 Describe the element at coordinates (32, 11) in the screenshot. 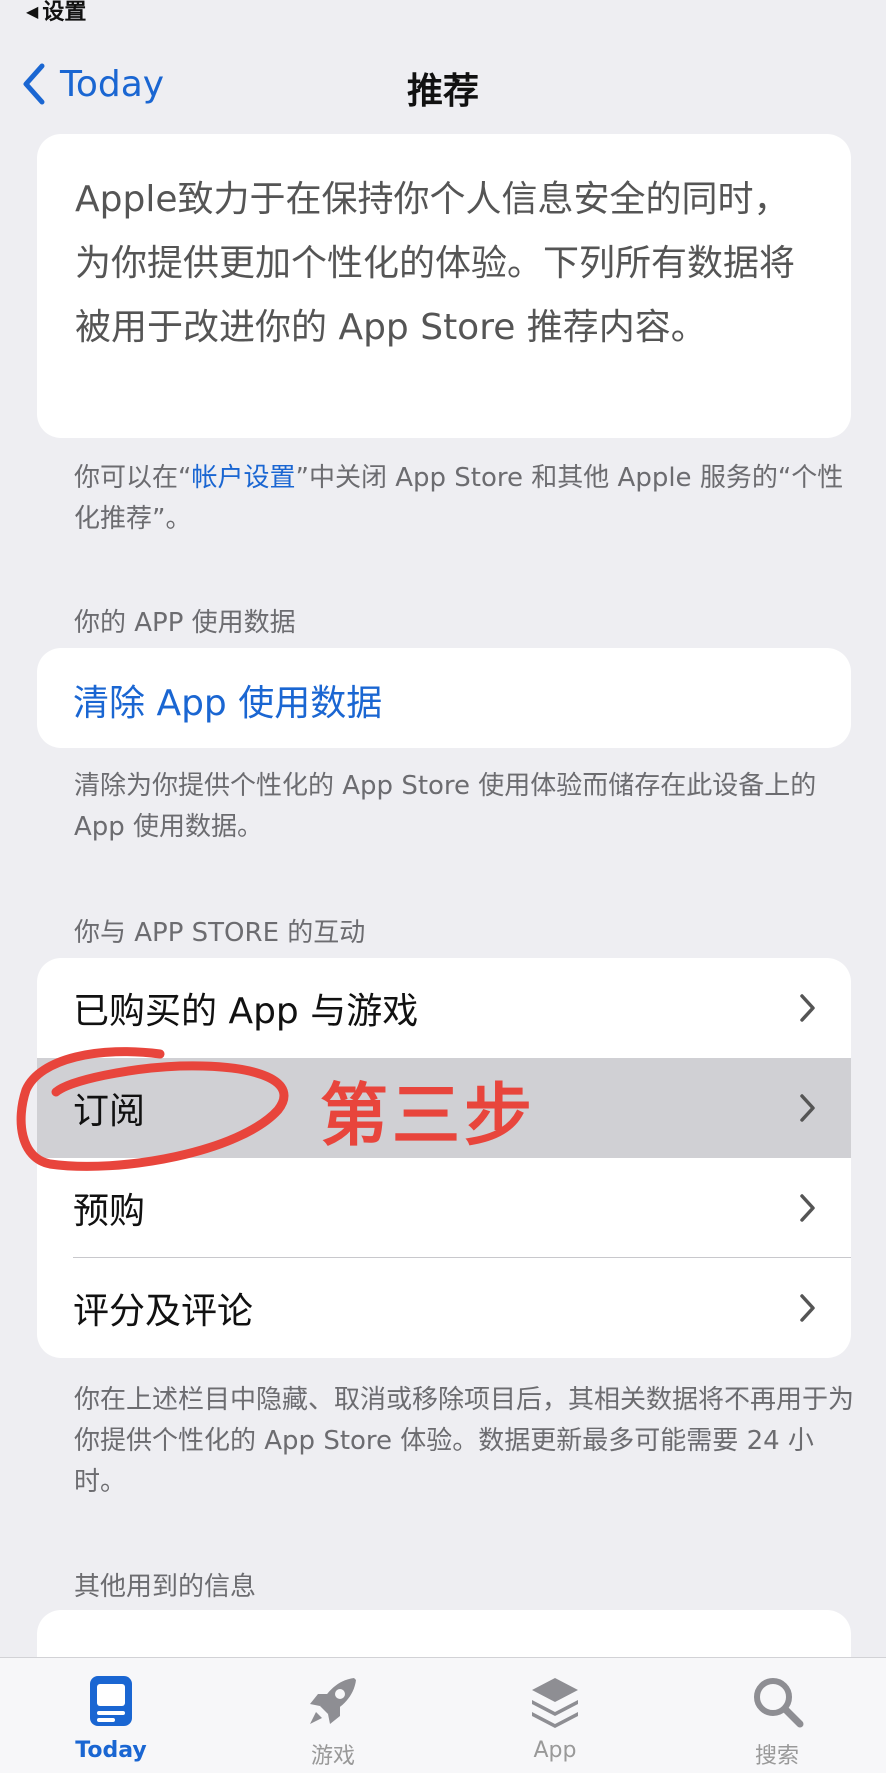

I see `back-triangle-icon: ◀` at that location.